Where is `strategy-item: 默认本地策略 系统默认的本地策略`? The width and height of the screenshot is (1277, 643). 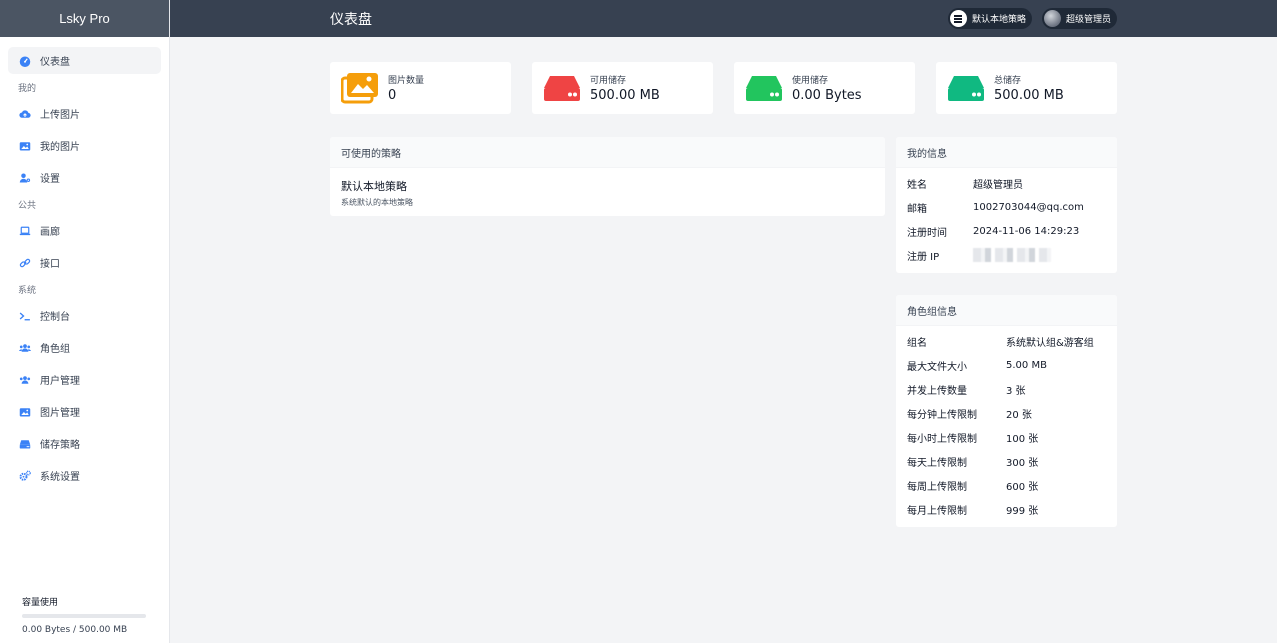 strategy-item: 默认本地策略 系统默认的本地策略 is located at coordinates (607, 193).